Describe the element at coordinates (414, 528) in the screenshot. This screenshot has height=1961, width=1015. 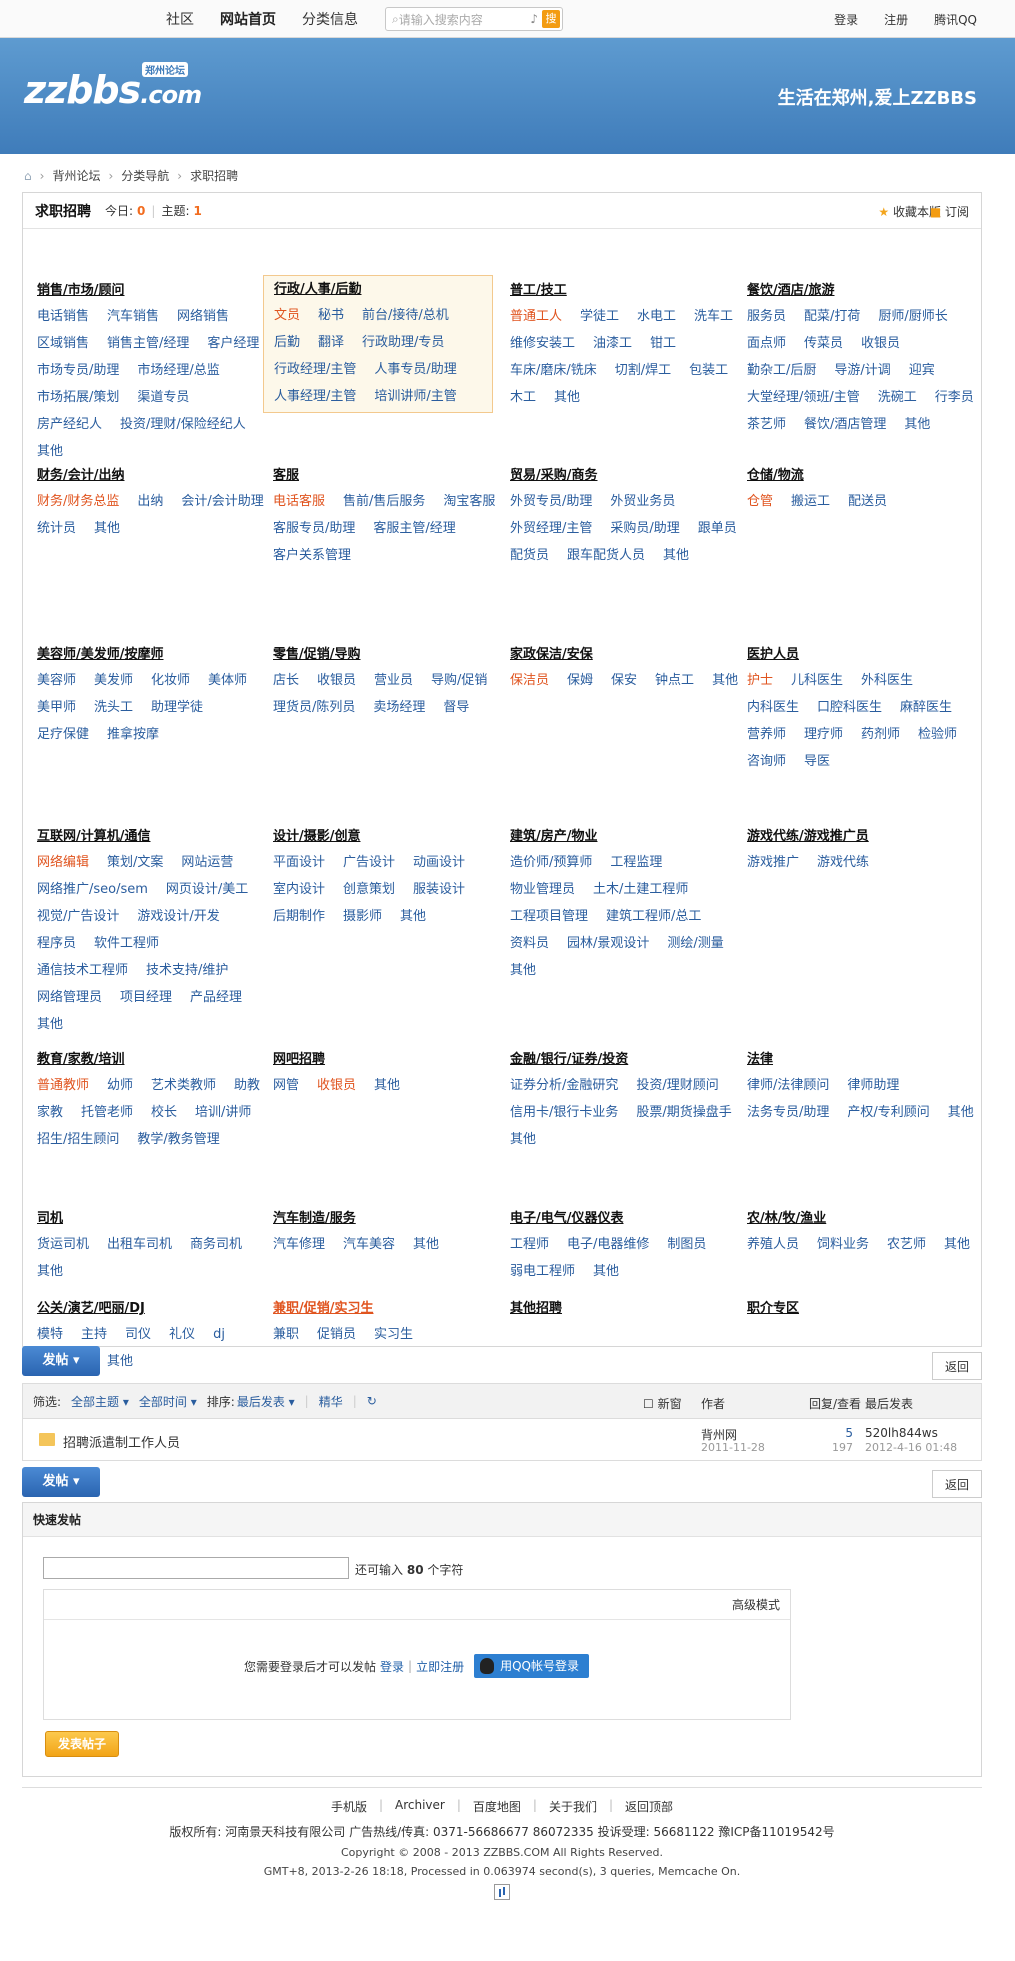
I see `category-link: 客服主管/经理` at that location.